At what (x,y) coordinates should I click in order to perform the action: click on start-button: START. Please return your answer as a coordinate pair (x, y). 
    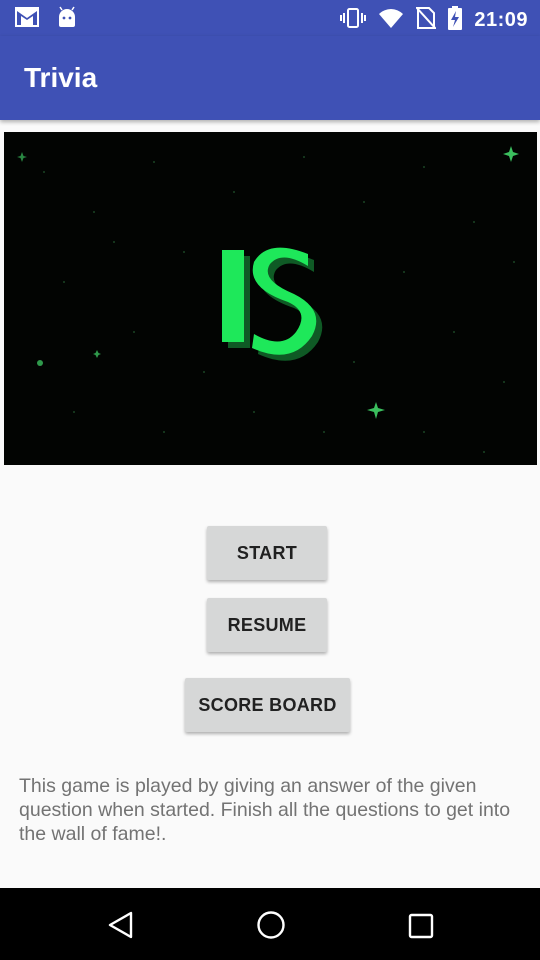
    Looking at the image, I should click on (267, 553).